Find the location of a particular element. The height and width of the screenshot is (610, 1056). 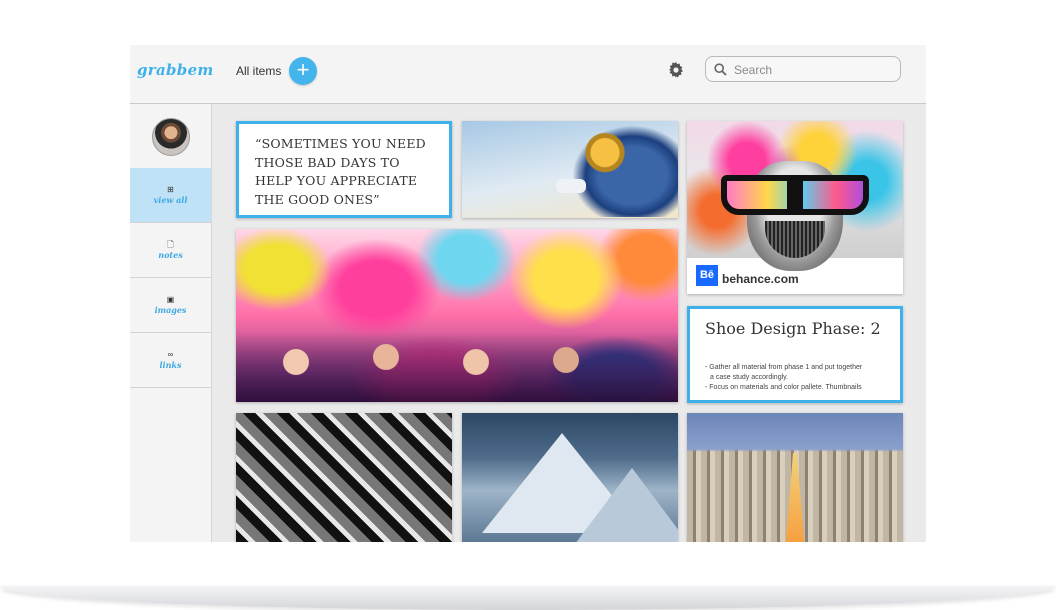

mountain-peak is located at coordinates (625, 505).